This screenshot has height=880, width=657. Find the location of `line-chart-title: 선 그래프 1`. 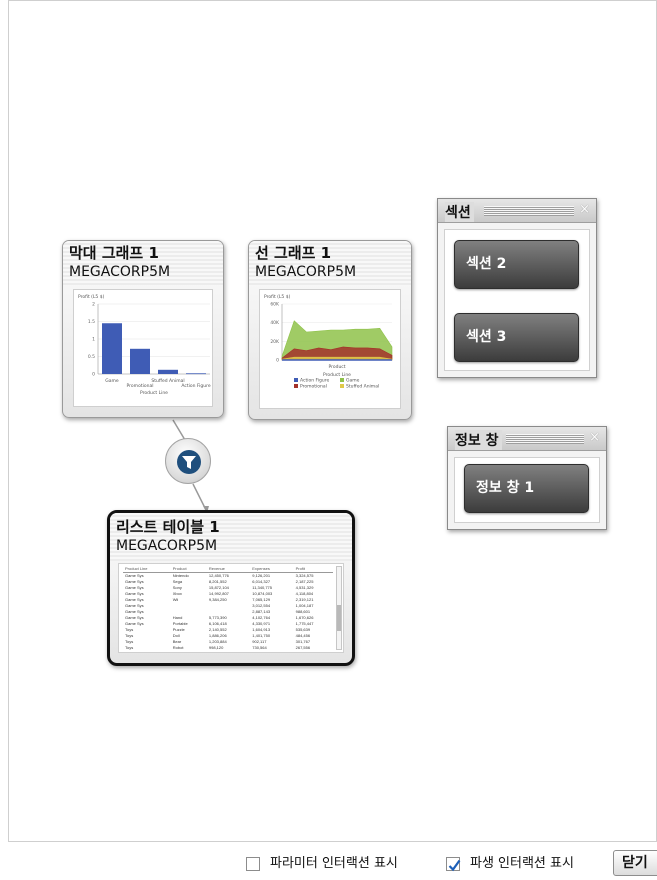

line-chart-title: 선 그래프 1 is located at coordinates (293, 253).